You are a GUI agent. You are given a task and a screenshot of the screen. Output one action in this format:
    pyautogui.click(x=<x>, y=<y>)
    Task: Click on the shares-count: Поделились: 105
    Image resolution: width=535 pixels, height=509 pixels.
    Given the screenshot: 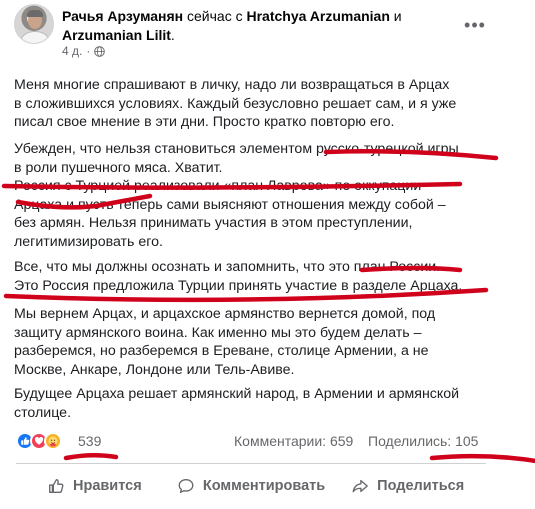 What is the action you would take?
    pyautogui.click(x=423, y=441)
    